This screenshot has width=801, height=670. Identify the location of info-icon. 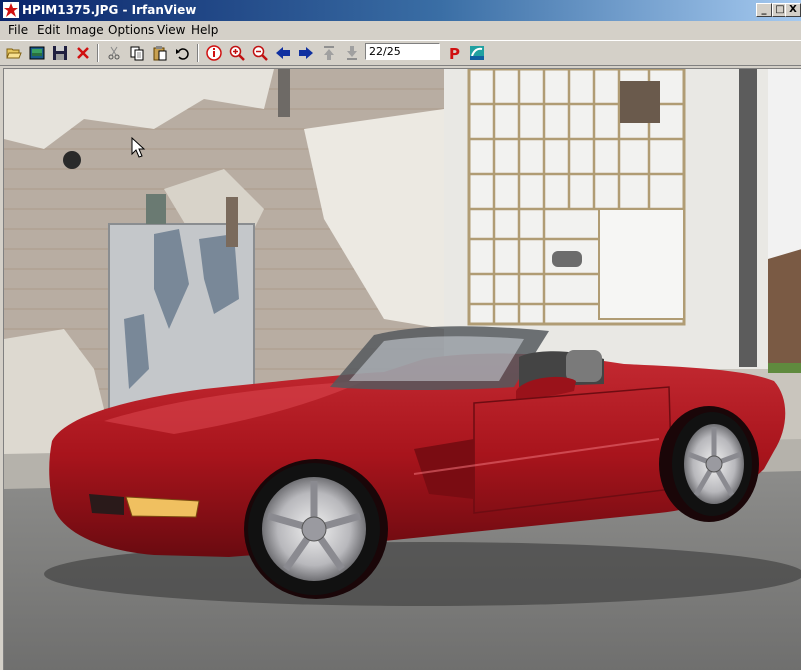
(214, 53).